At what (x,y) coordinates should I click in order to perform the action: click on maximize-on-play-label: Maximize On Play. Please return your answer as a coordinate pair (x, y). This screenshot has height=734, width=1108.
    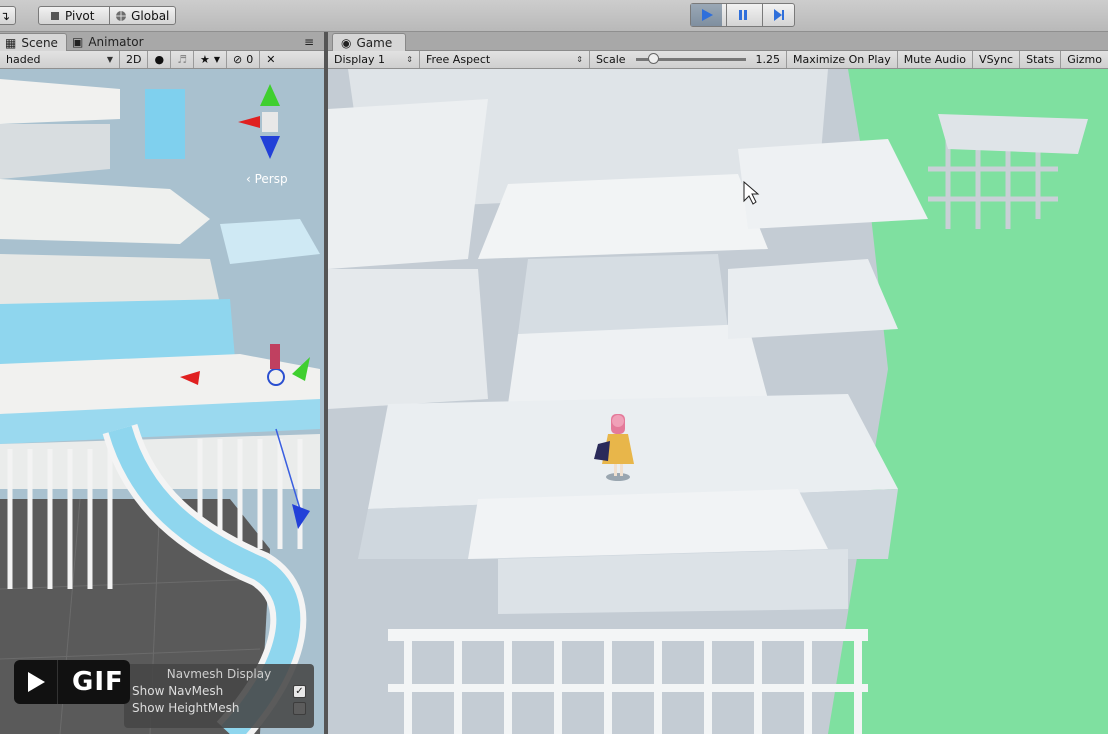
    Looking at the image, I should click on (842, 59).